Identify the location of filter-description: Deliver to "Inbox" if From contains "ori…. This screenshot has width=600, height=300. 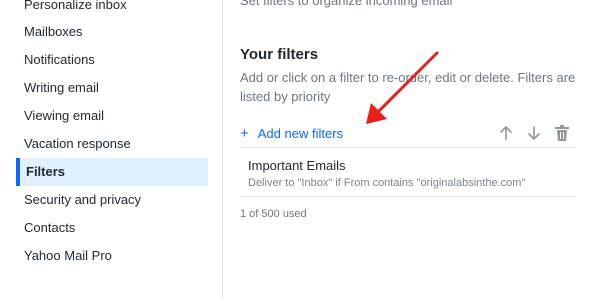
(387, 183).